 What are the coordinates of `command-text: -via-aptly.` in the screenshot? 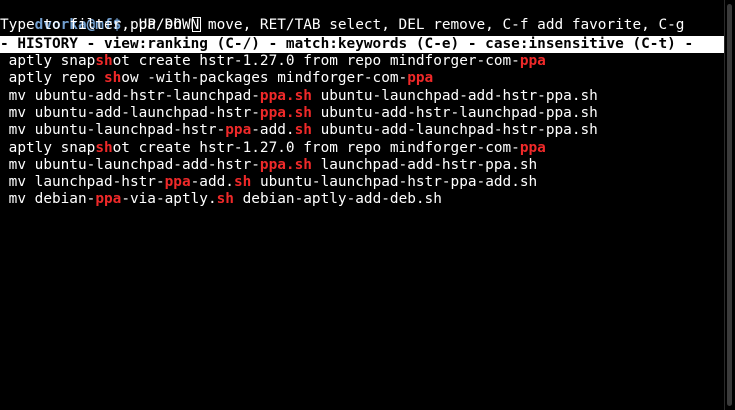 It's located at (169, 199).